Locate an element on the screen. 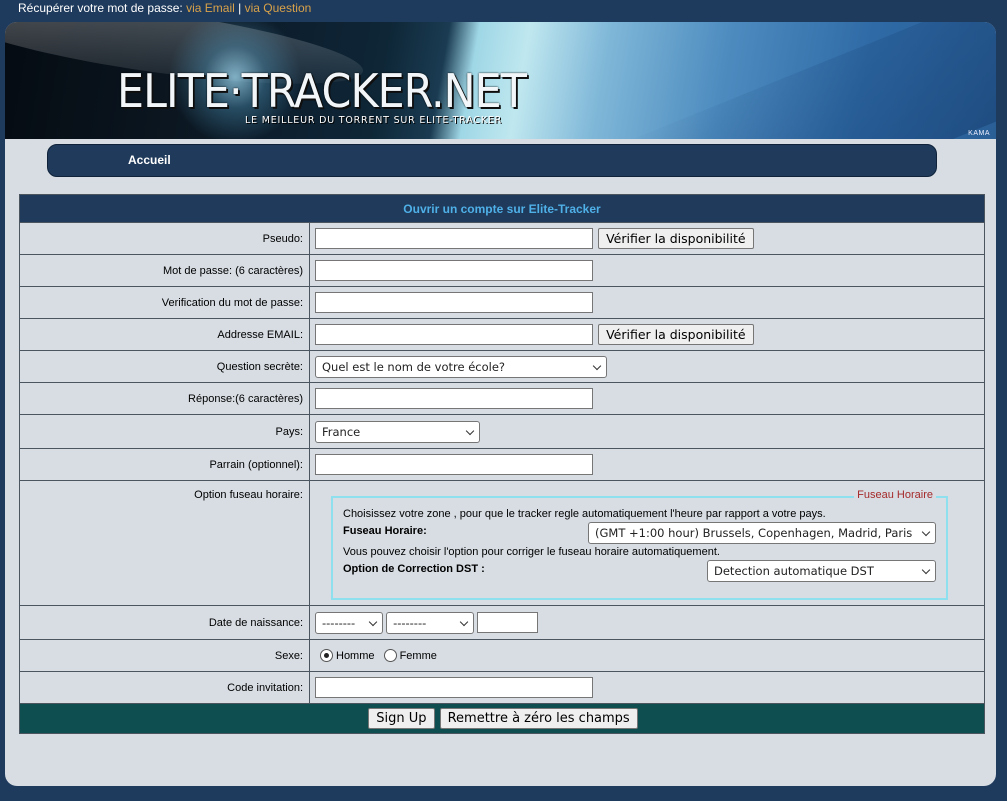 The width and height of the screenshot is (1007, 801). secret-question-label: Question secrète: is located at coordinates (164, 366).